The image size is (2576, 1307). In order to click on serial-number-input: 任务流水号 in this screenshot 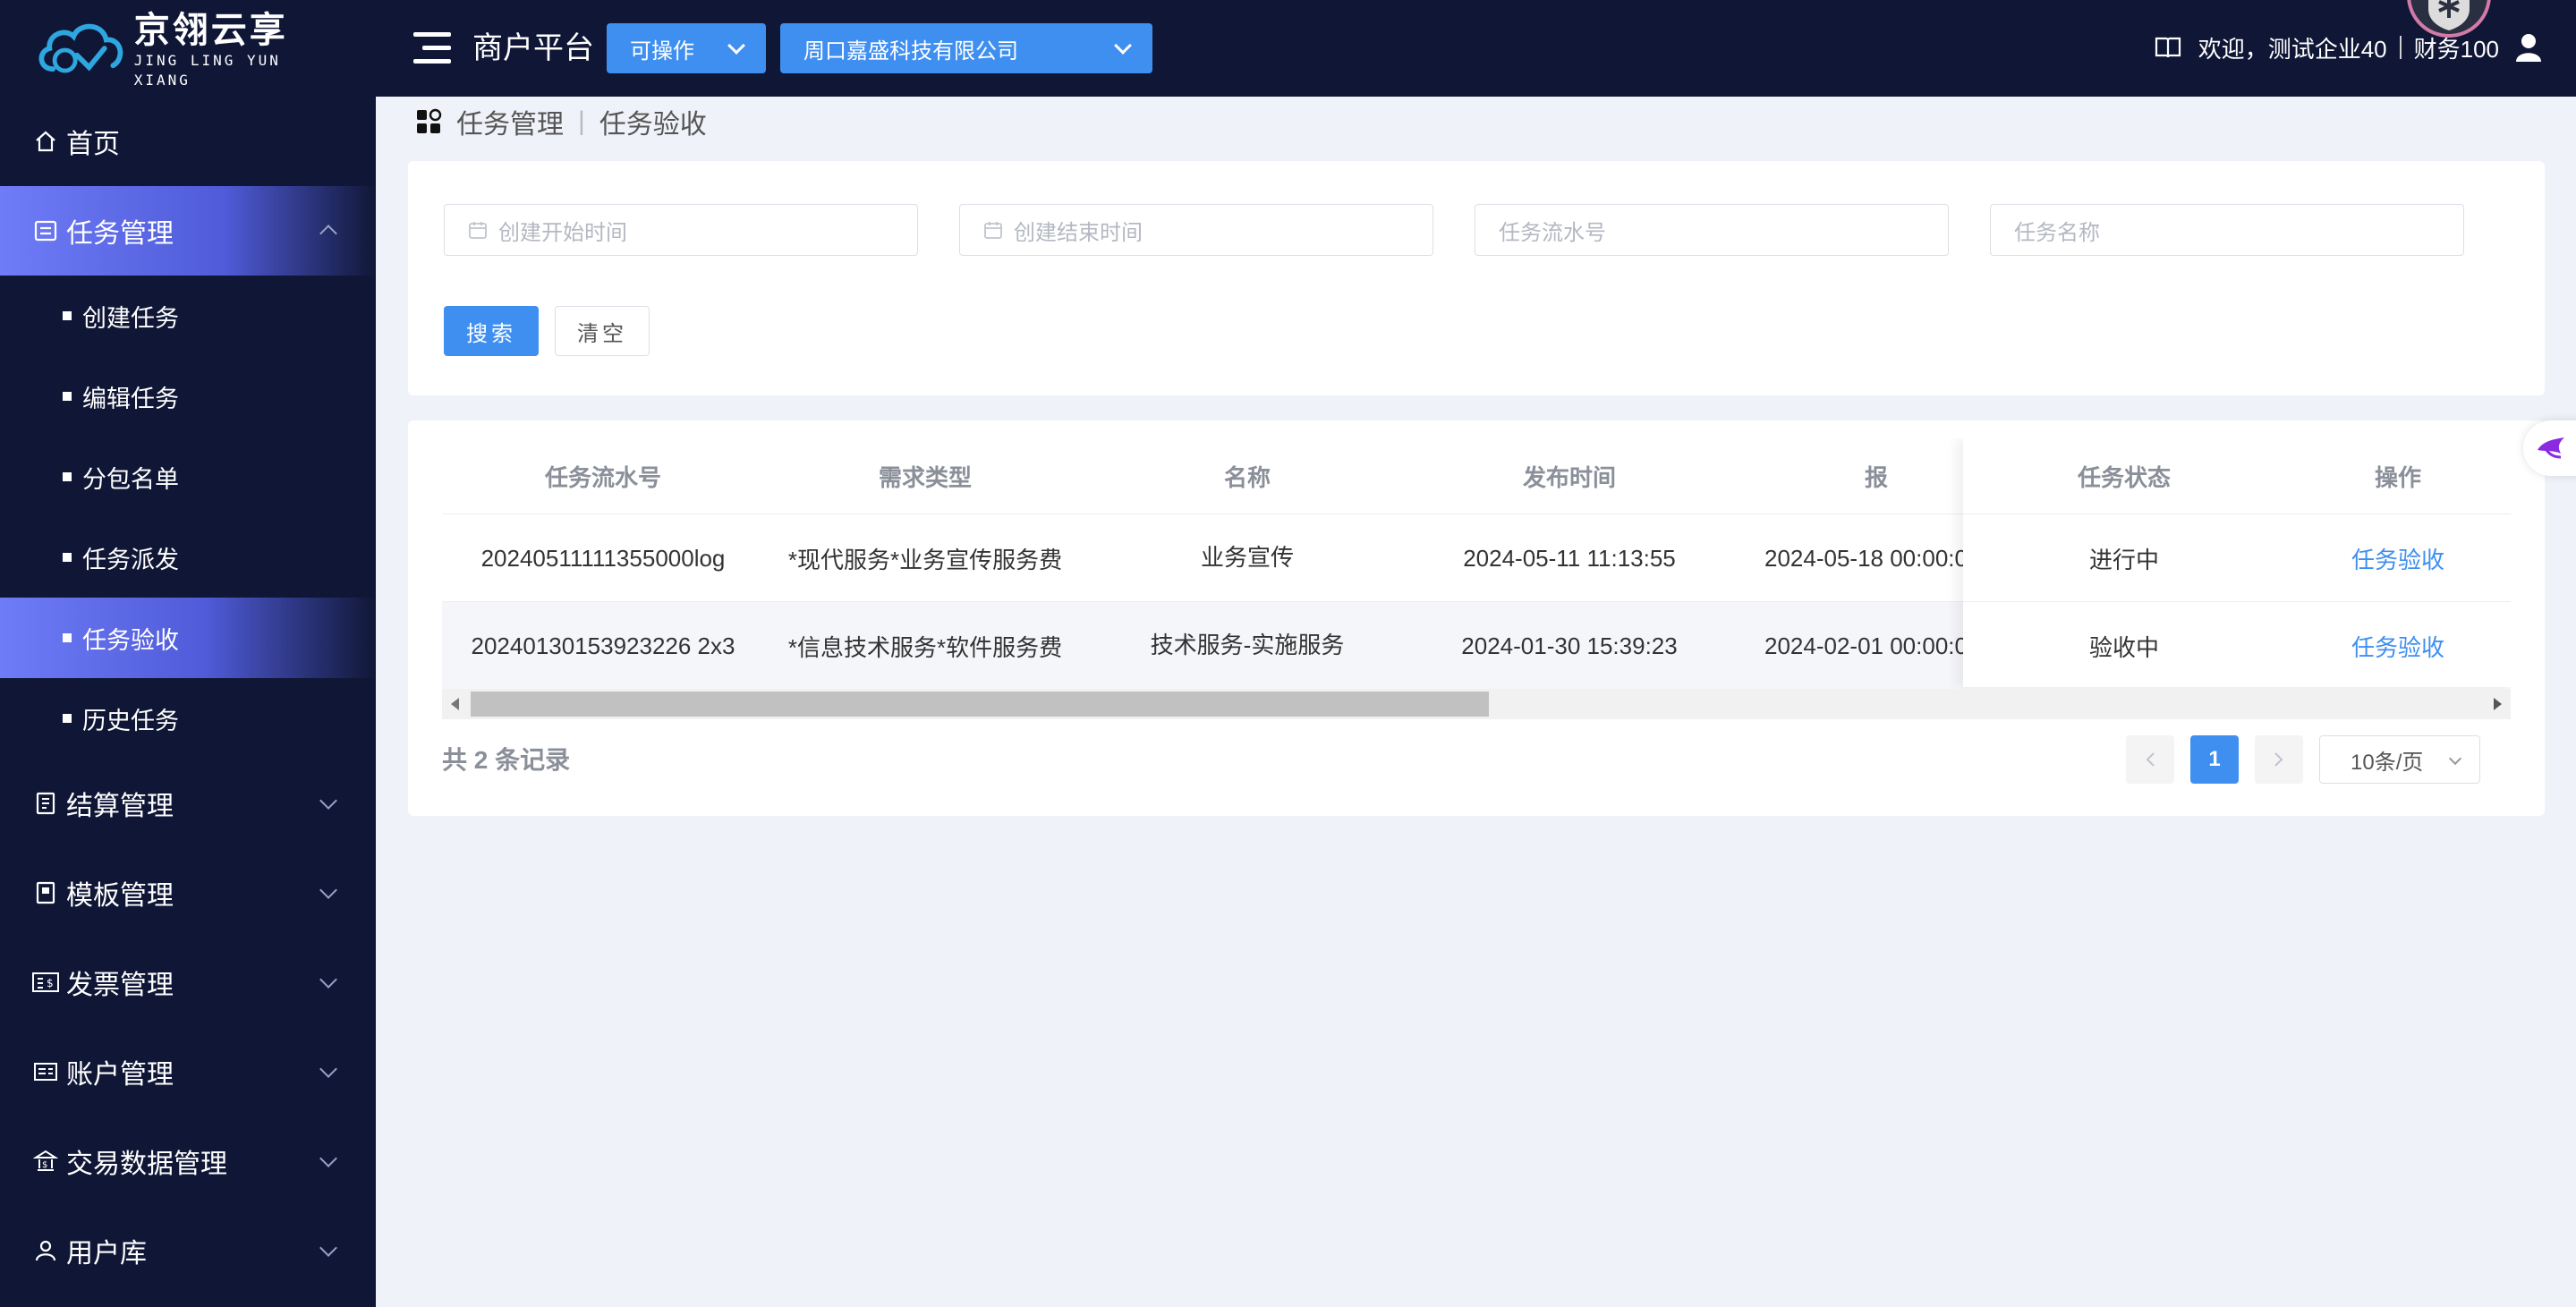, I will do `click(1712, 230)`.